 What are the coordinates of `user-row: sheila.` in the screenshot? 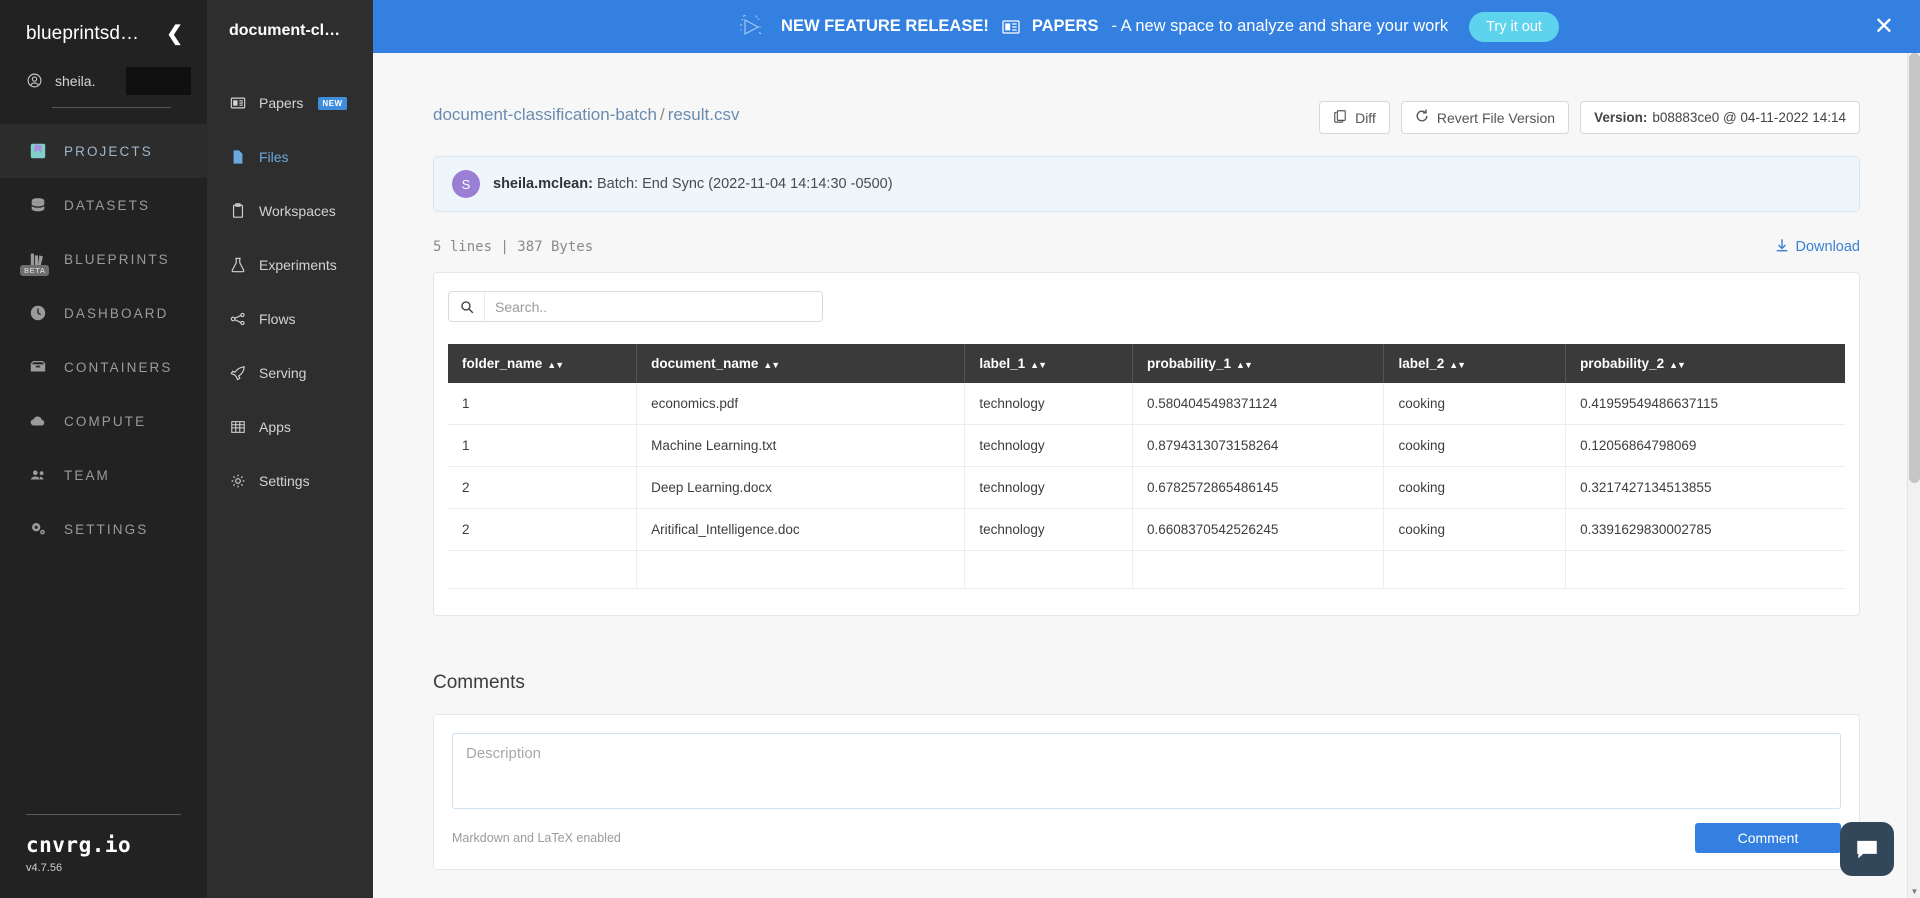 It's located at (108, 81).